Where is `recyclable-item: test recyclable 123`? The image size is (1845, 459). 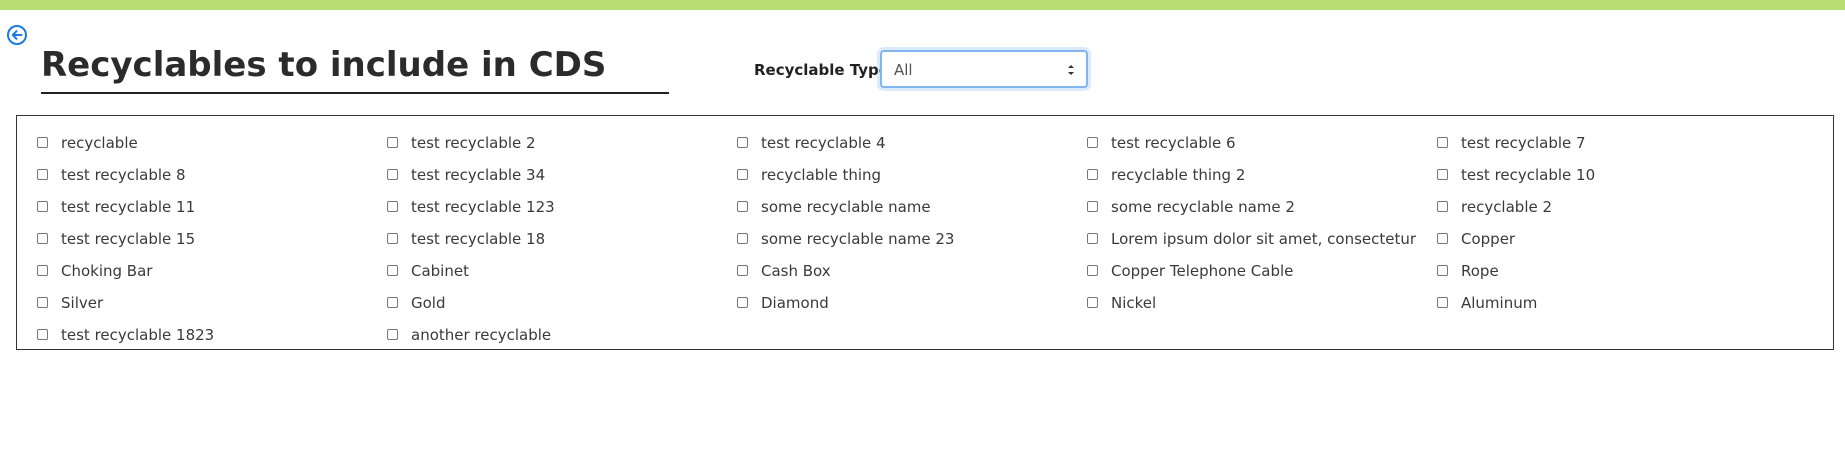 recyclable-item: test recyclable 123 is located at coordinates (562, 207).